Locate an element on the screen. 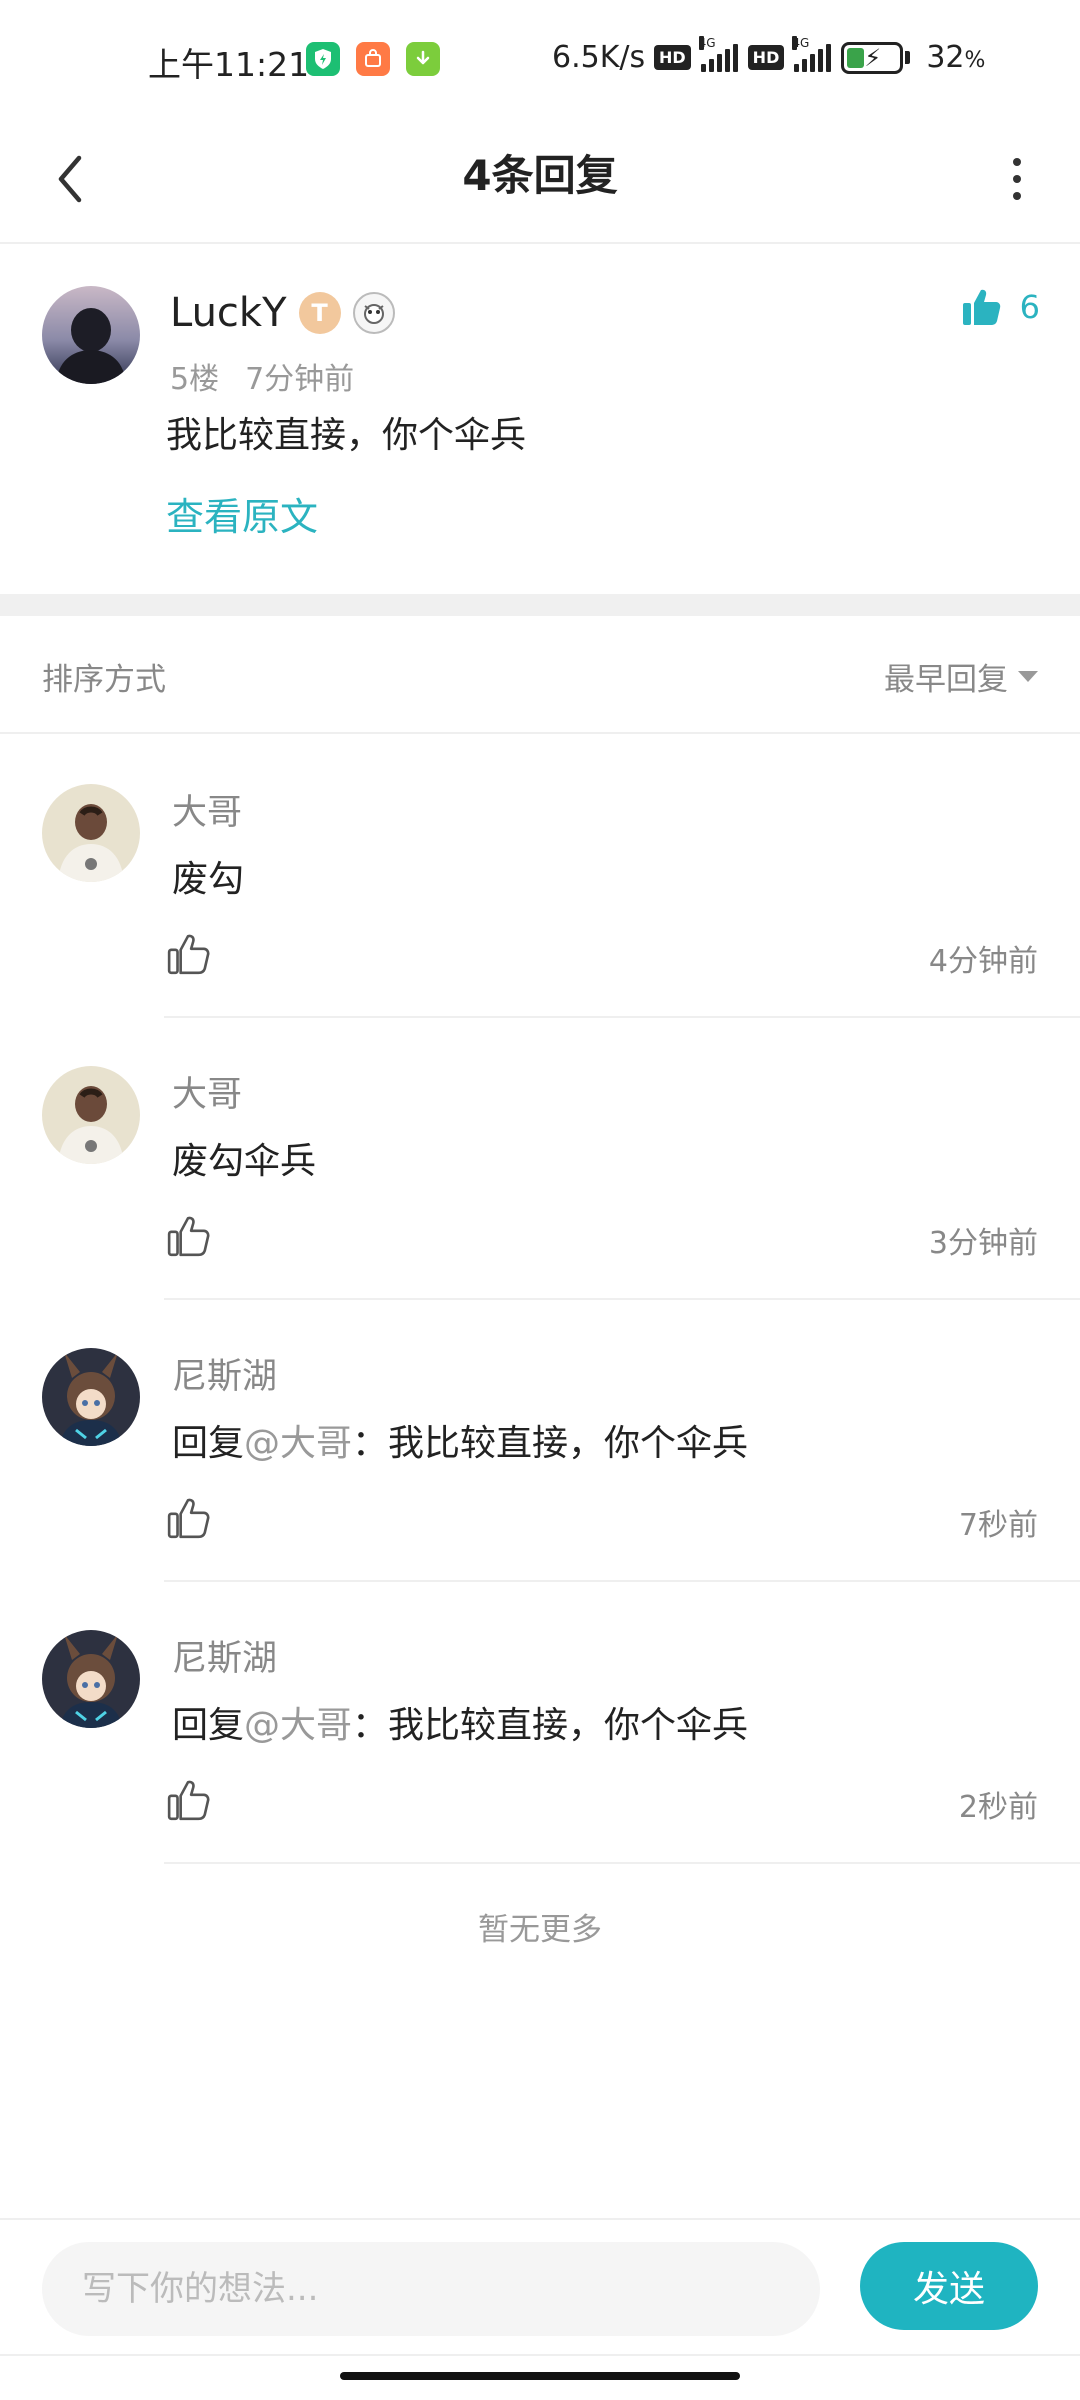 This screenshot has width=1080, height=2400. reply-time: 4分钟前 is located at coordinates (983, 961).